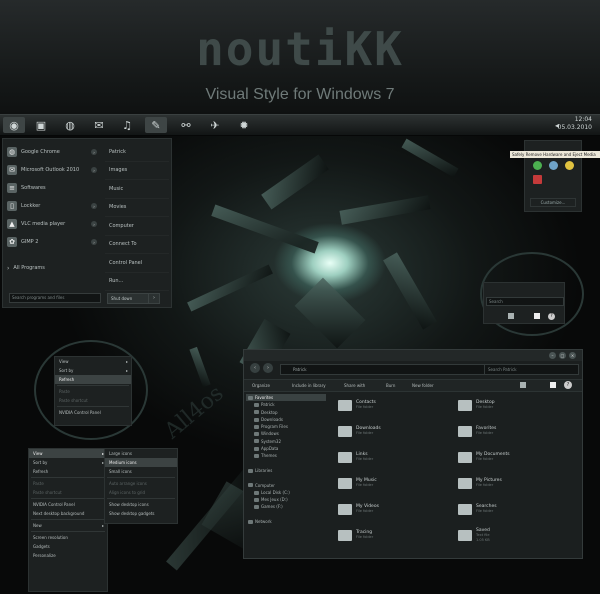  I want to click on place-item: Patrick, so click(137, 152).